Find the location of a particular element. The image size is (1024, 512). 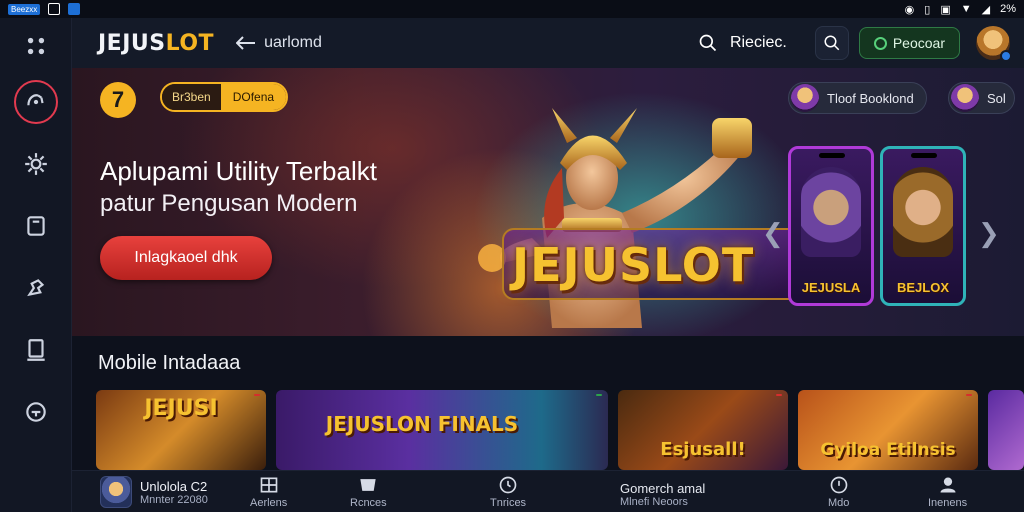

user-icon is located at coordinates (948, 485).